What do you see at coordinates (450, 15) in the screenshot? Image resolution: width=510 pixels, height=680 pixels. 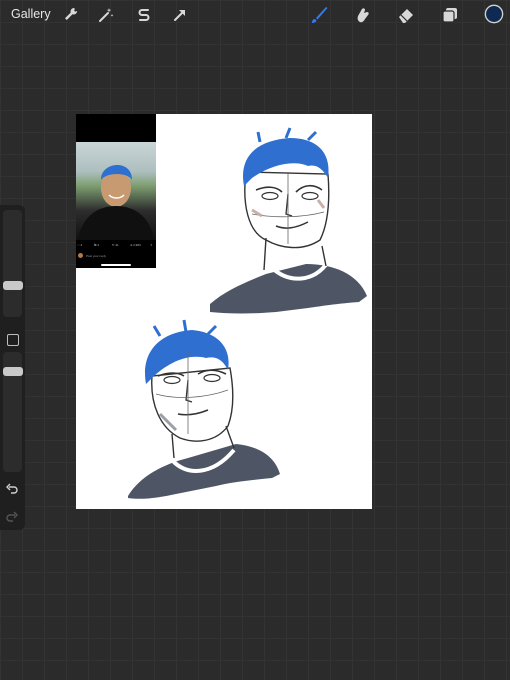 I see `layers-icon` at bounding box center [450, 15].